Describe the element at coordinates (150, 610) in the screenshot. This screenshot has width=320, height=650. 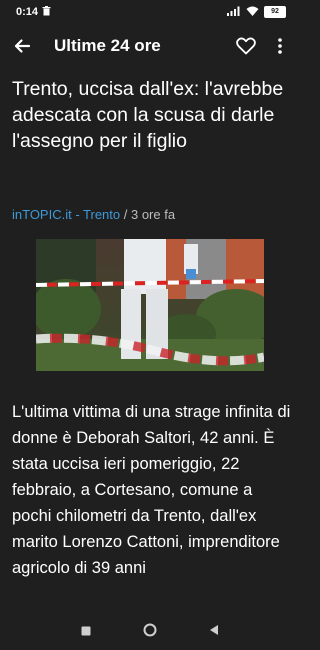
I see `content-fade` at that location.